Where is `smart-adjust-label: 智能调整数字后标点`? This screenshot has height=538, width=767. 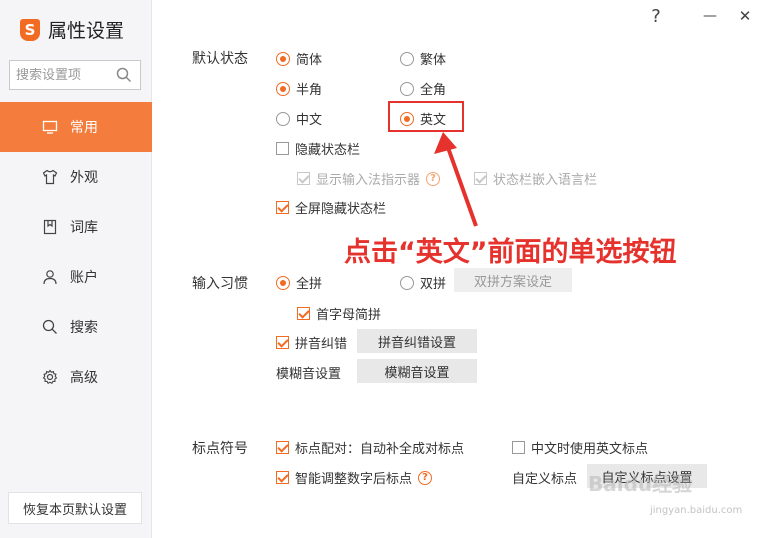
smart-adjust-label: 智能调整数字后标点 is located at coordinates (354, 479).